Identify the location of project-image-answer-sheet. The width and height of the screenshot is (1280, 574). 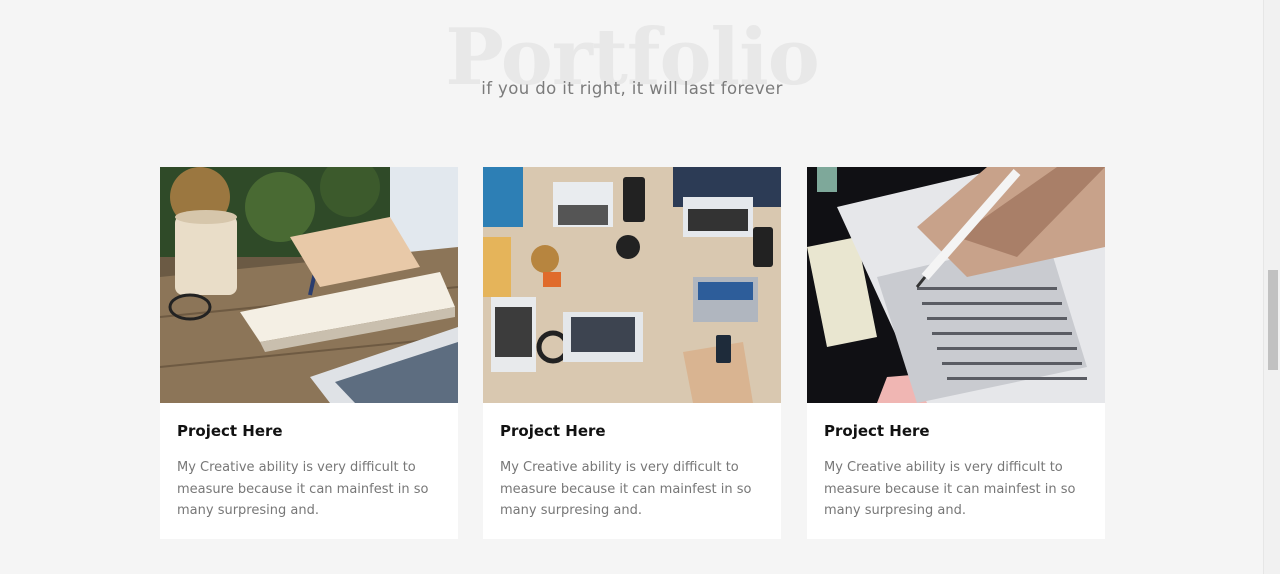
(956, 285).